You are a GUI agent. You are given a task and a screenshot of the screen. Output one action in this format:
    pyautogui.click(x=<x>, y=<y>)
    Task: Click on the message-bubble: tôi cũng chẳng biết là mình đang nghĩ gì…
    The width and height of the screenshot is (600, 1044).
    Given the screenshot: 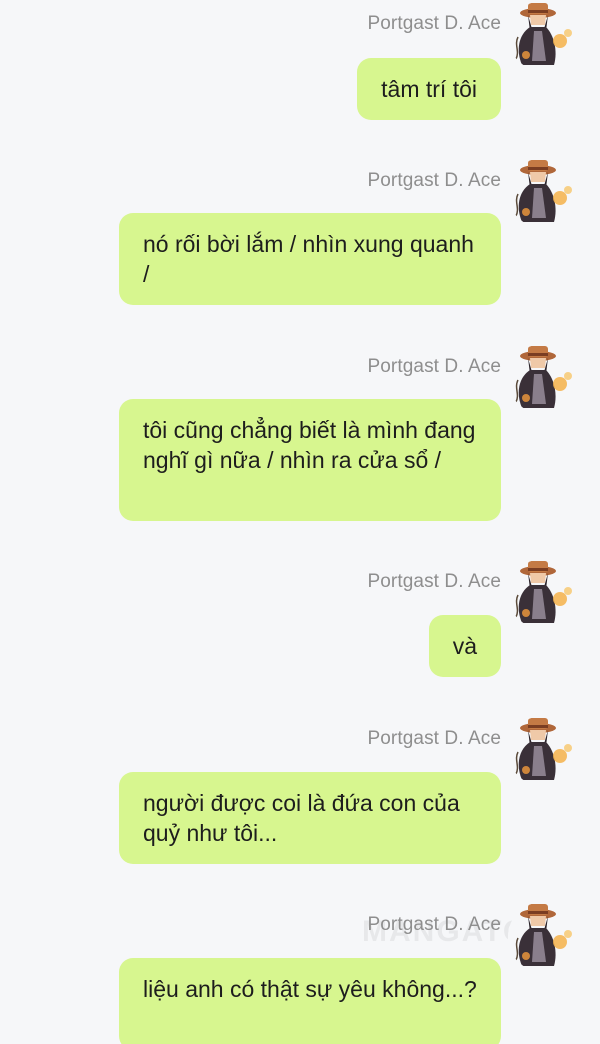 What is the action you would take?
    pyautogui.click(x=310, y=460)
    